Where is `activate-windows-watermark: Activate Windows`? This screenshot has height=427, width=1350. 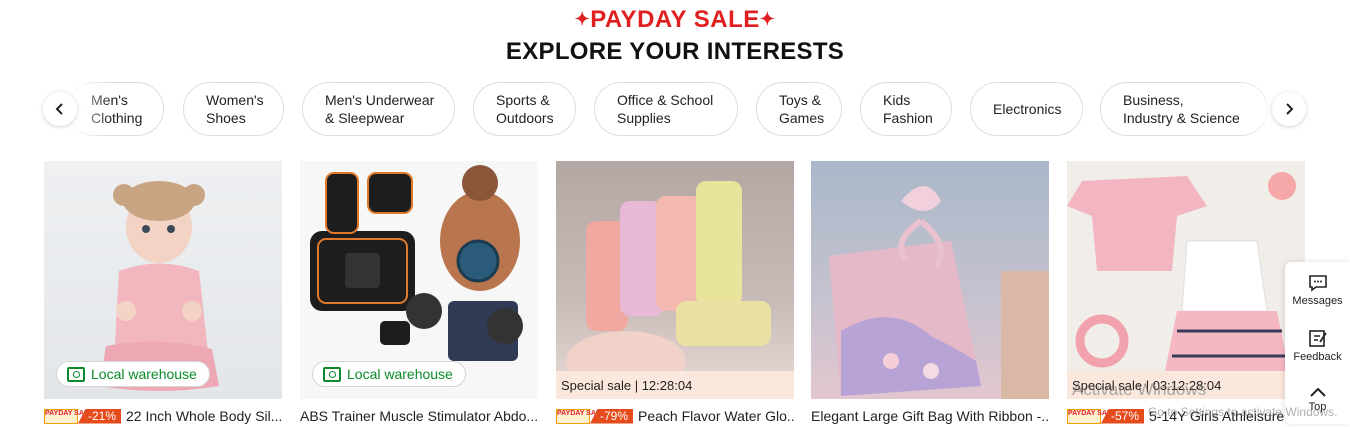
activate-windows-watermark: Activate Windows is located at coordinates (1139, 389).